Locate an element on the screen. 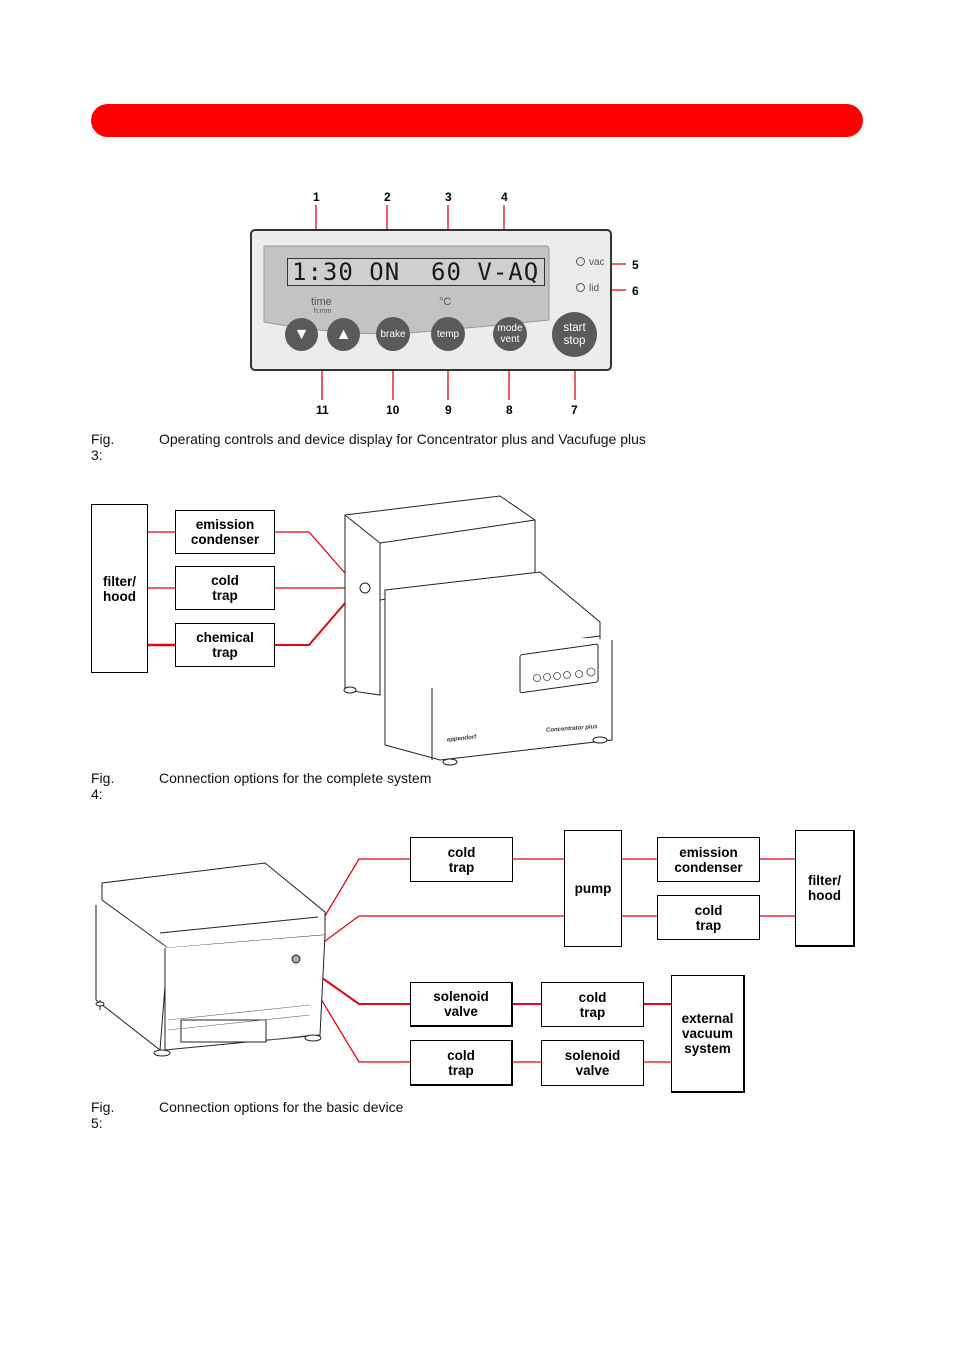 The height and width of the screenshot is (1350, 954). fig5-cold-trap-box-3: cold trap is located at coordinates (708, 917).